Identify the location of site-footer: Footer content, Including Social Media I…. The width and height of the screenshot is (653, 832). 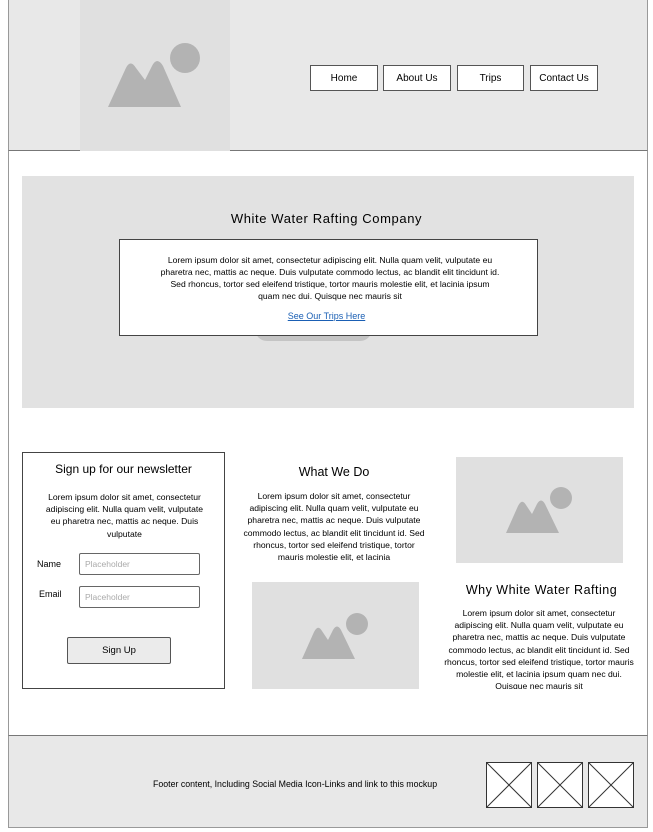
(328, 781).